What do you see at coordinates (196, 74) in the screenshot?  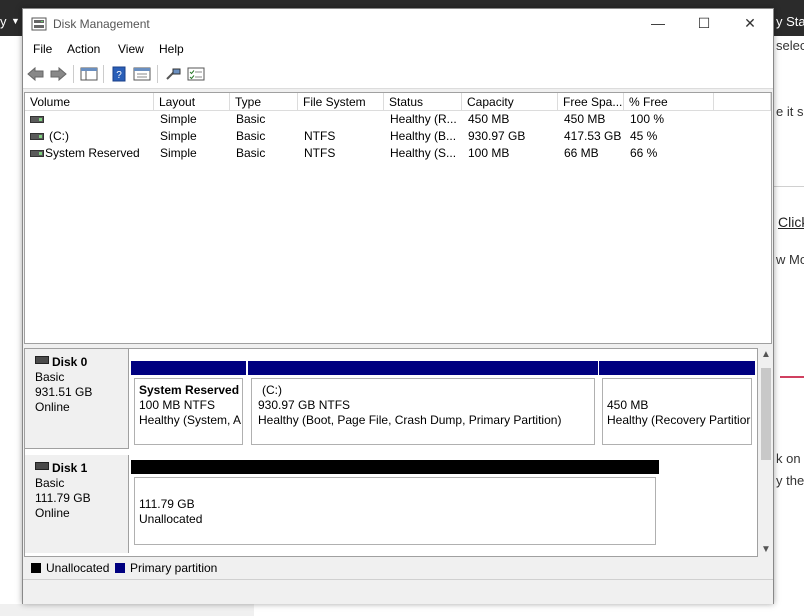 I see `checklist-icon` at bounding box center [196, 74].